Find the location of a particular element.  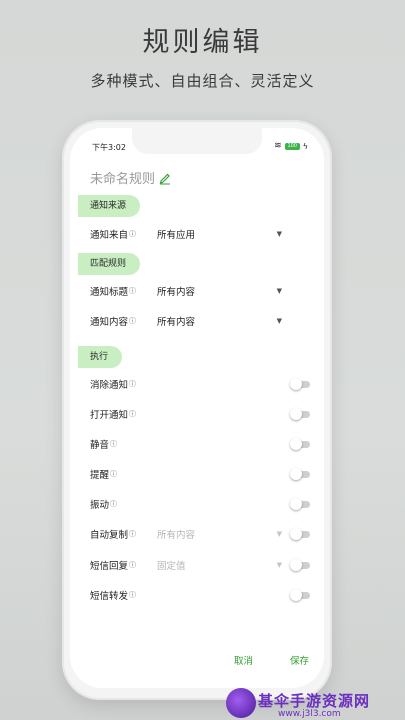

phone-notch is located at coordinates (197, 141).